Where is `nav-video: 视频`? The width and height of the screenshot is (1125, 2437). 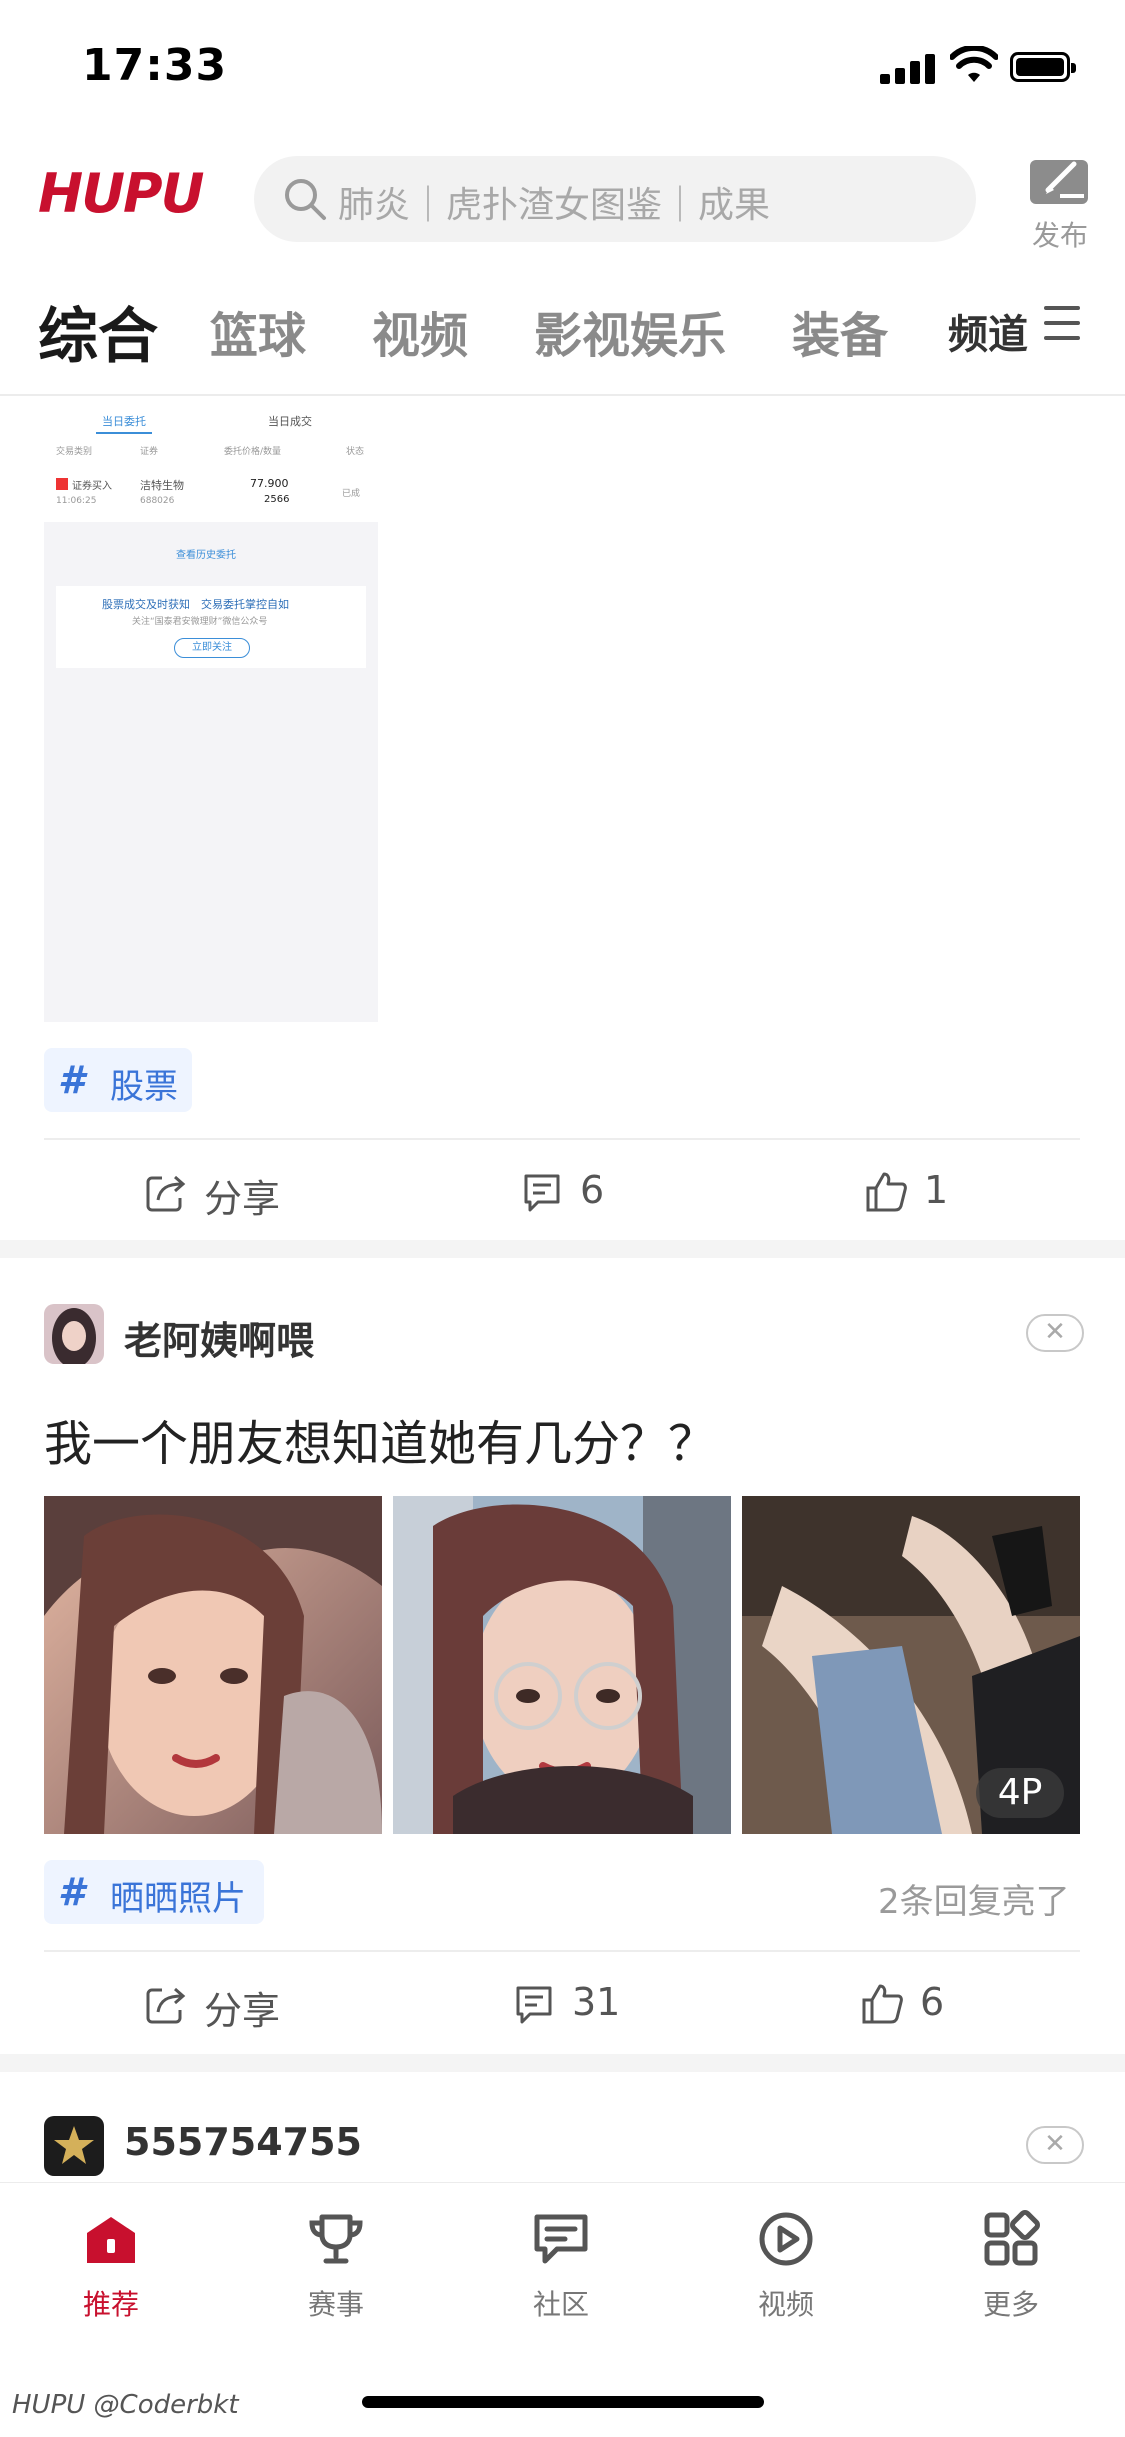 nav-video: 视频 is located at coordinates (786, 2265).